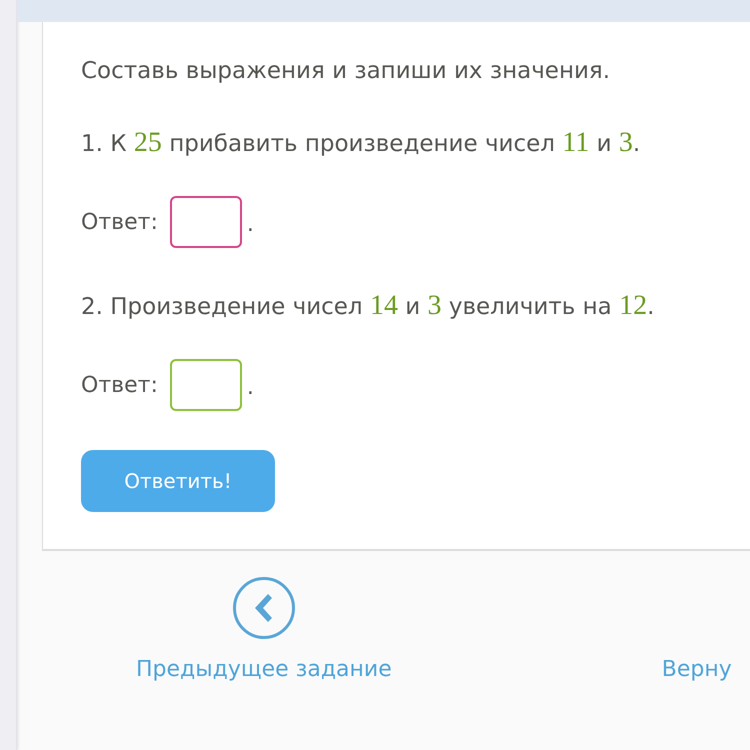 The height and width of the screenshot is (750, 750). I want to click on previous-task-link: Предыдущее задание, so click(264, 631).